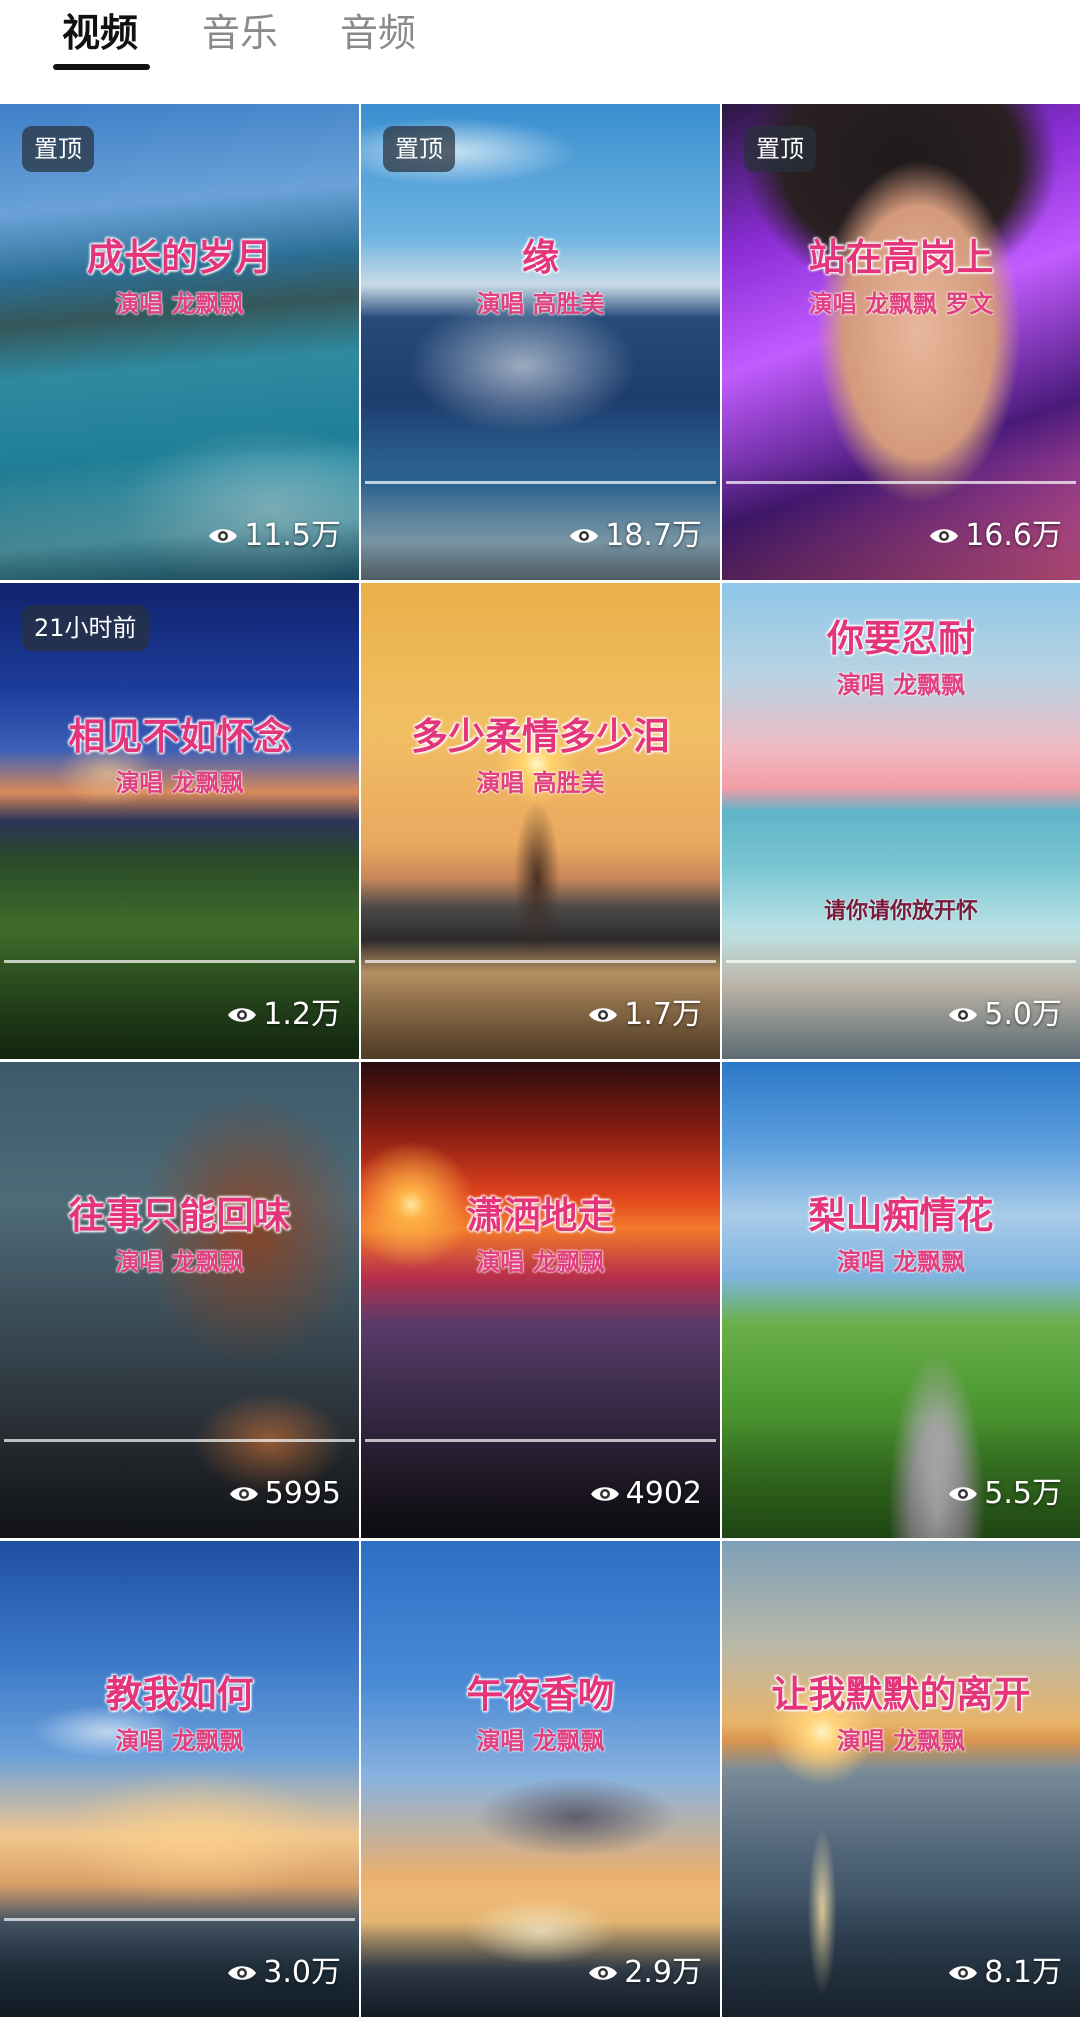 The image size is (1080, 2017). Describe the element at coordinates (901, 638) in the screenshot. I see `video-title: 你要忍耐` at that location.